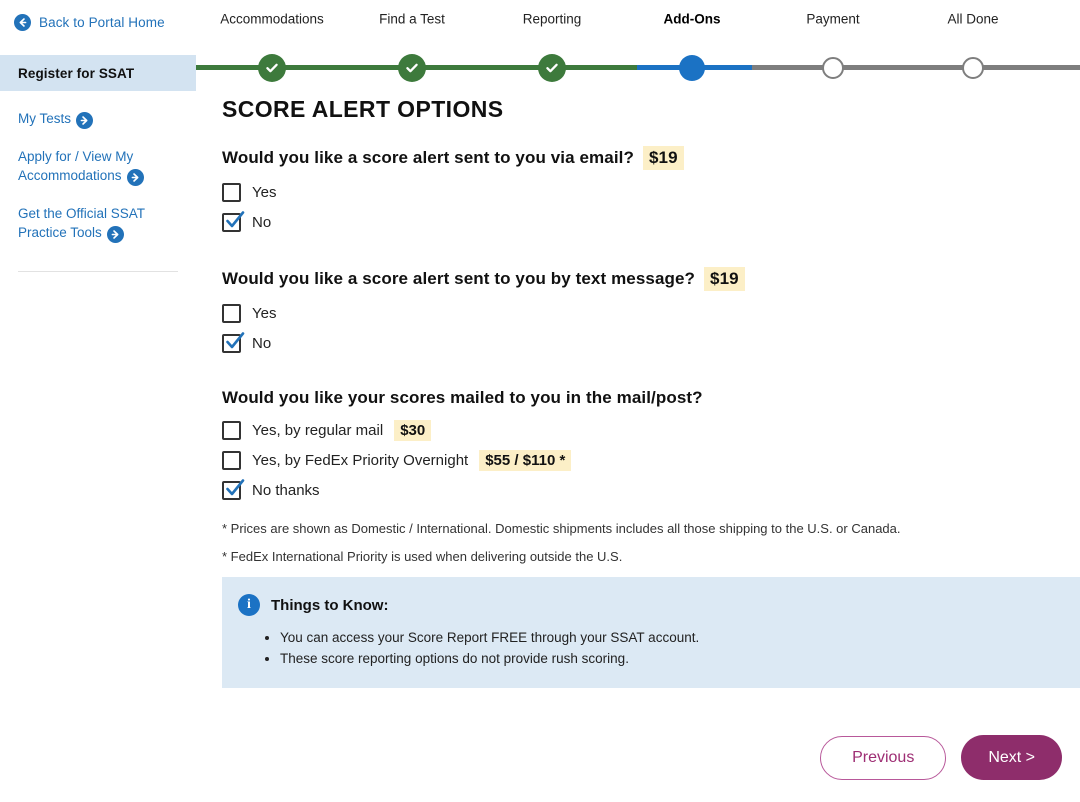 This screenshot has width=1080, height=802. I want to click on step-node-payment, so click(833, 67).